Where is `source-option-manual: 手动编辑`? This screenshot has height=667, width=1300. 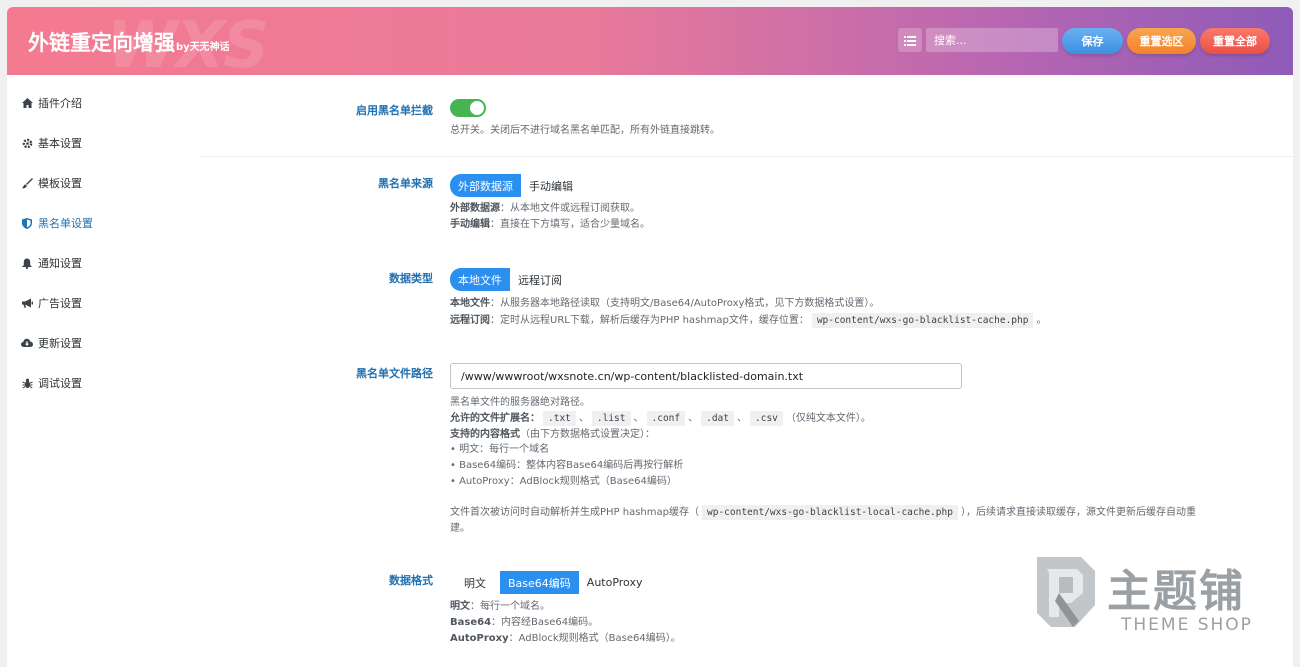 source-option-manual: 手动编辑 is located at coordinates (551, 185).